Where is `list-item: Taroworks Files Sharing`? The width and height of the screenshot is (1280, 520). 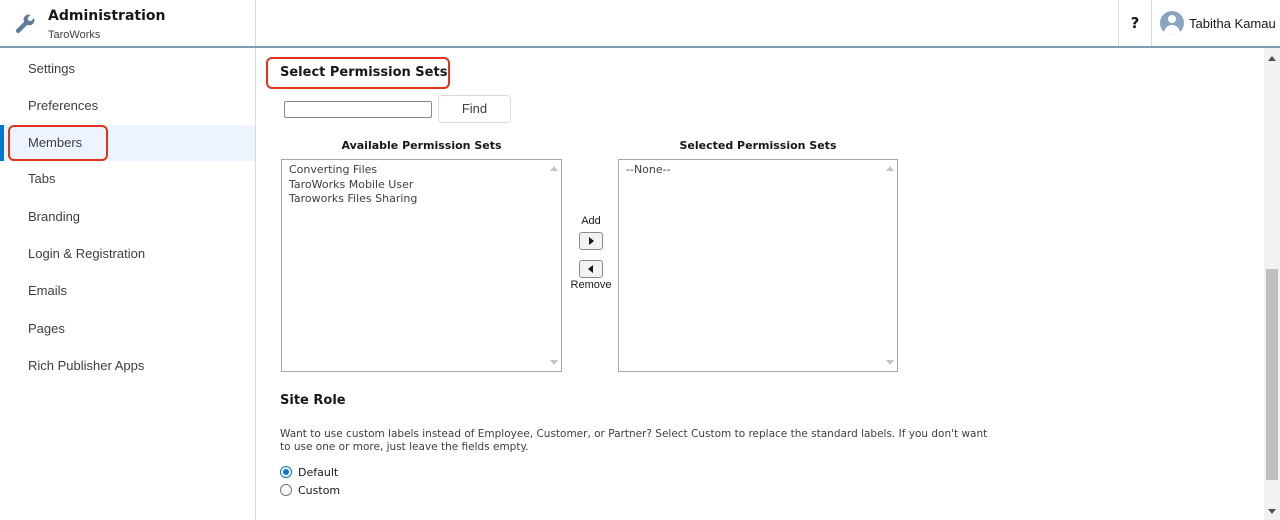 list-item: Taroworks Files Sharing is located at coordinates (421, 199).